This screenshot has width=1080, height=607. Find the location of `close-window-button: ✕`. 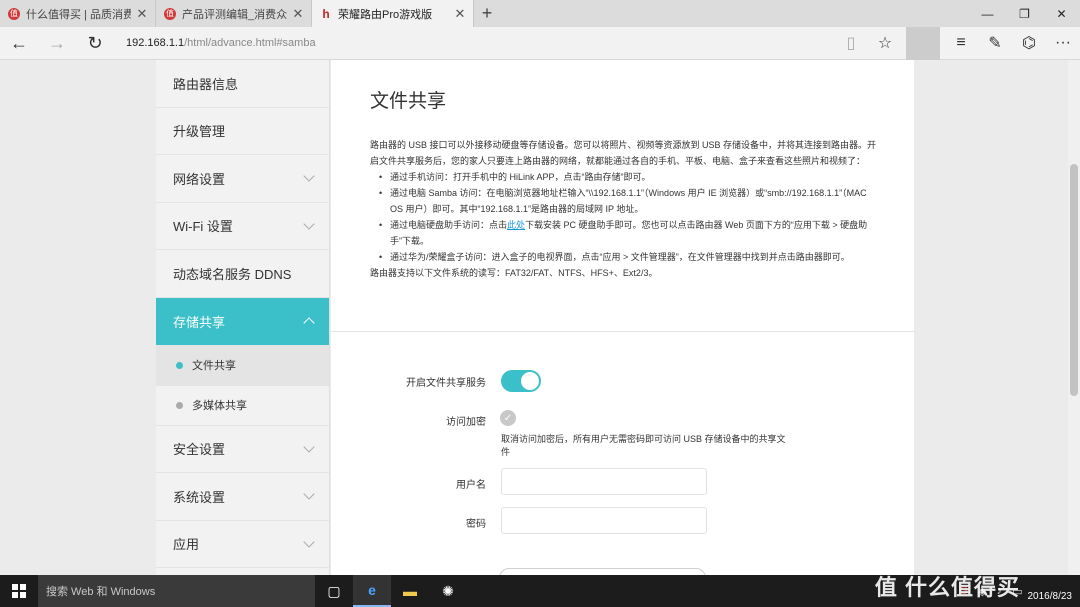

close-window-button: ✕ is located at coordinates (1061, 13).